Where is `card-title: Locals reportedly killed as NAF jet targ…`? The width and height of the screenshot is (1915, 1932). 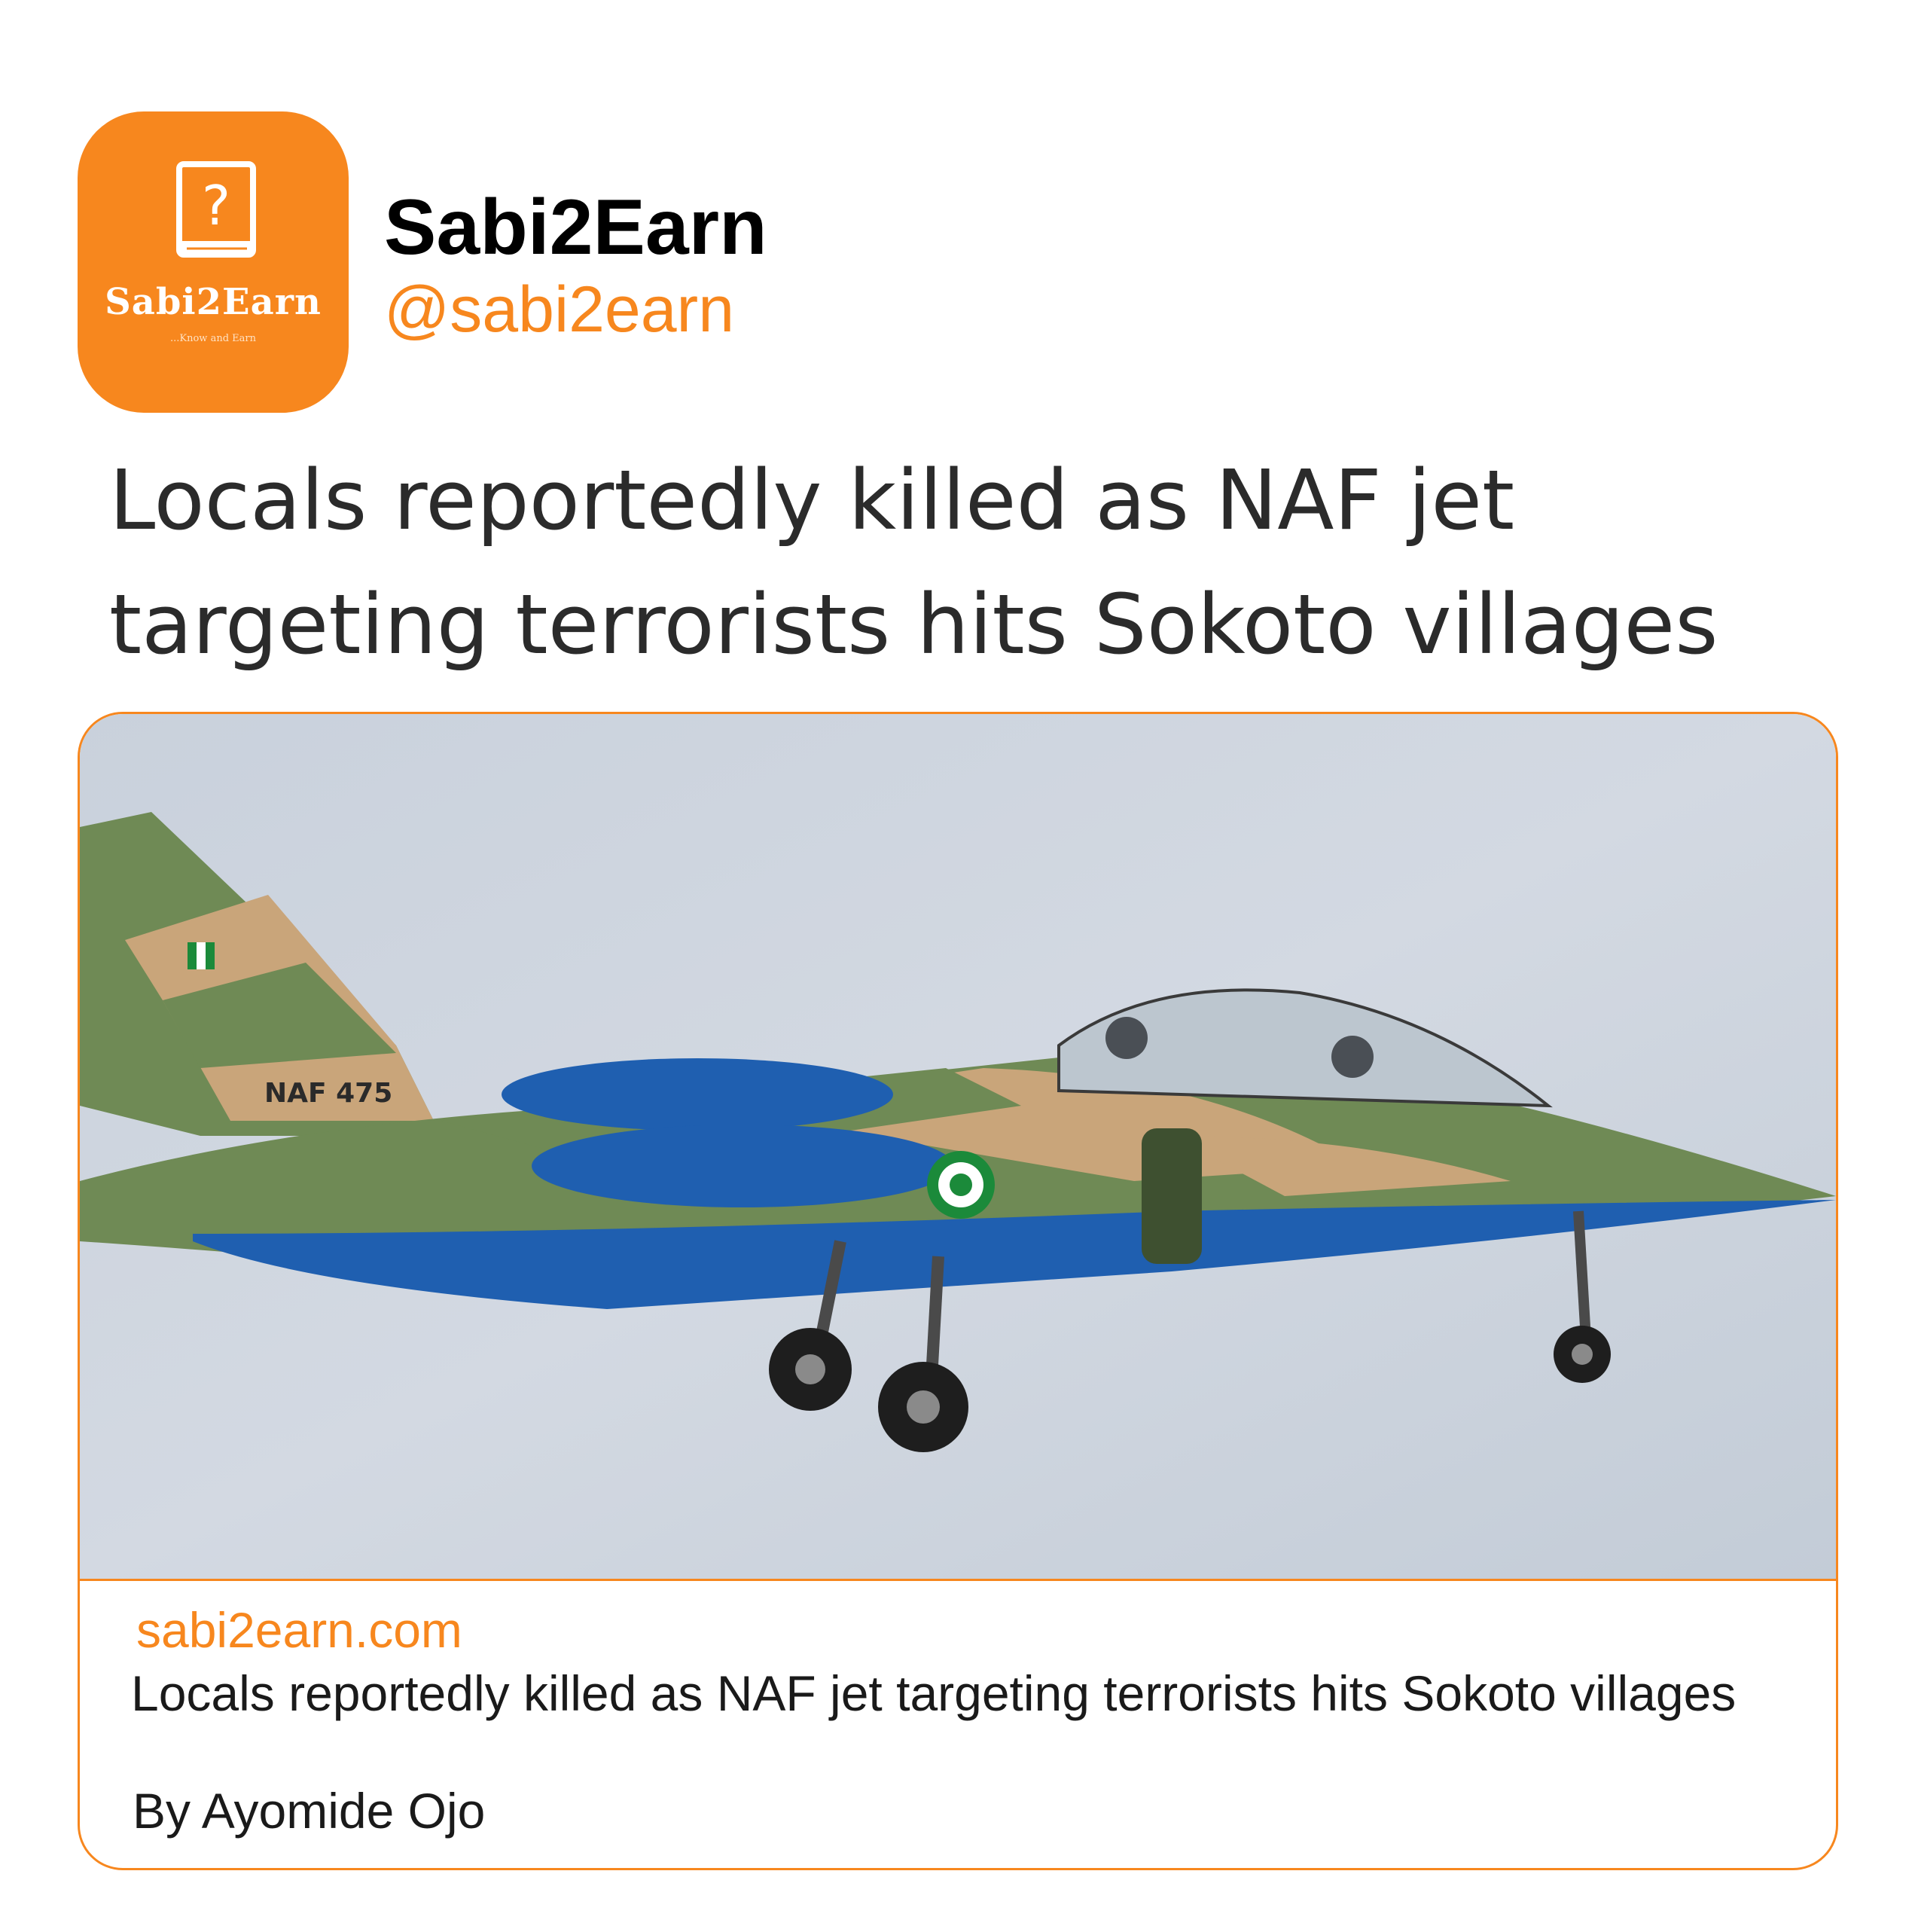 card-title: Locals reportedly killed as NAF jet targ… is located at coordinates (959, 1694).